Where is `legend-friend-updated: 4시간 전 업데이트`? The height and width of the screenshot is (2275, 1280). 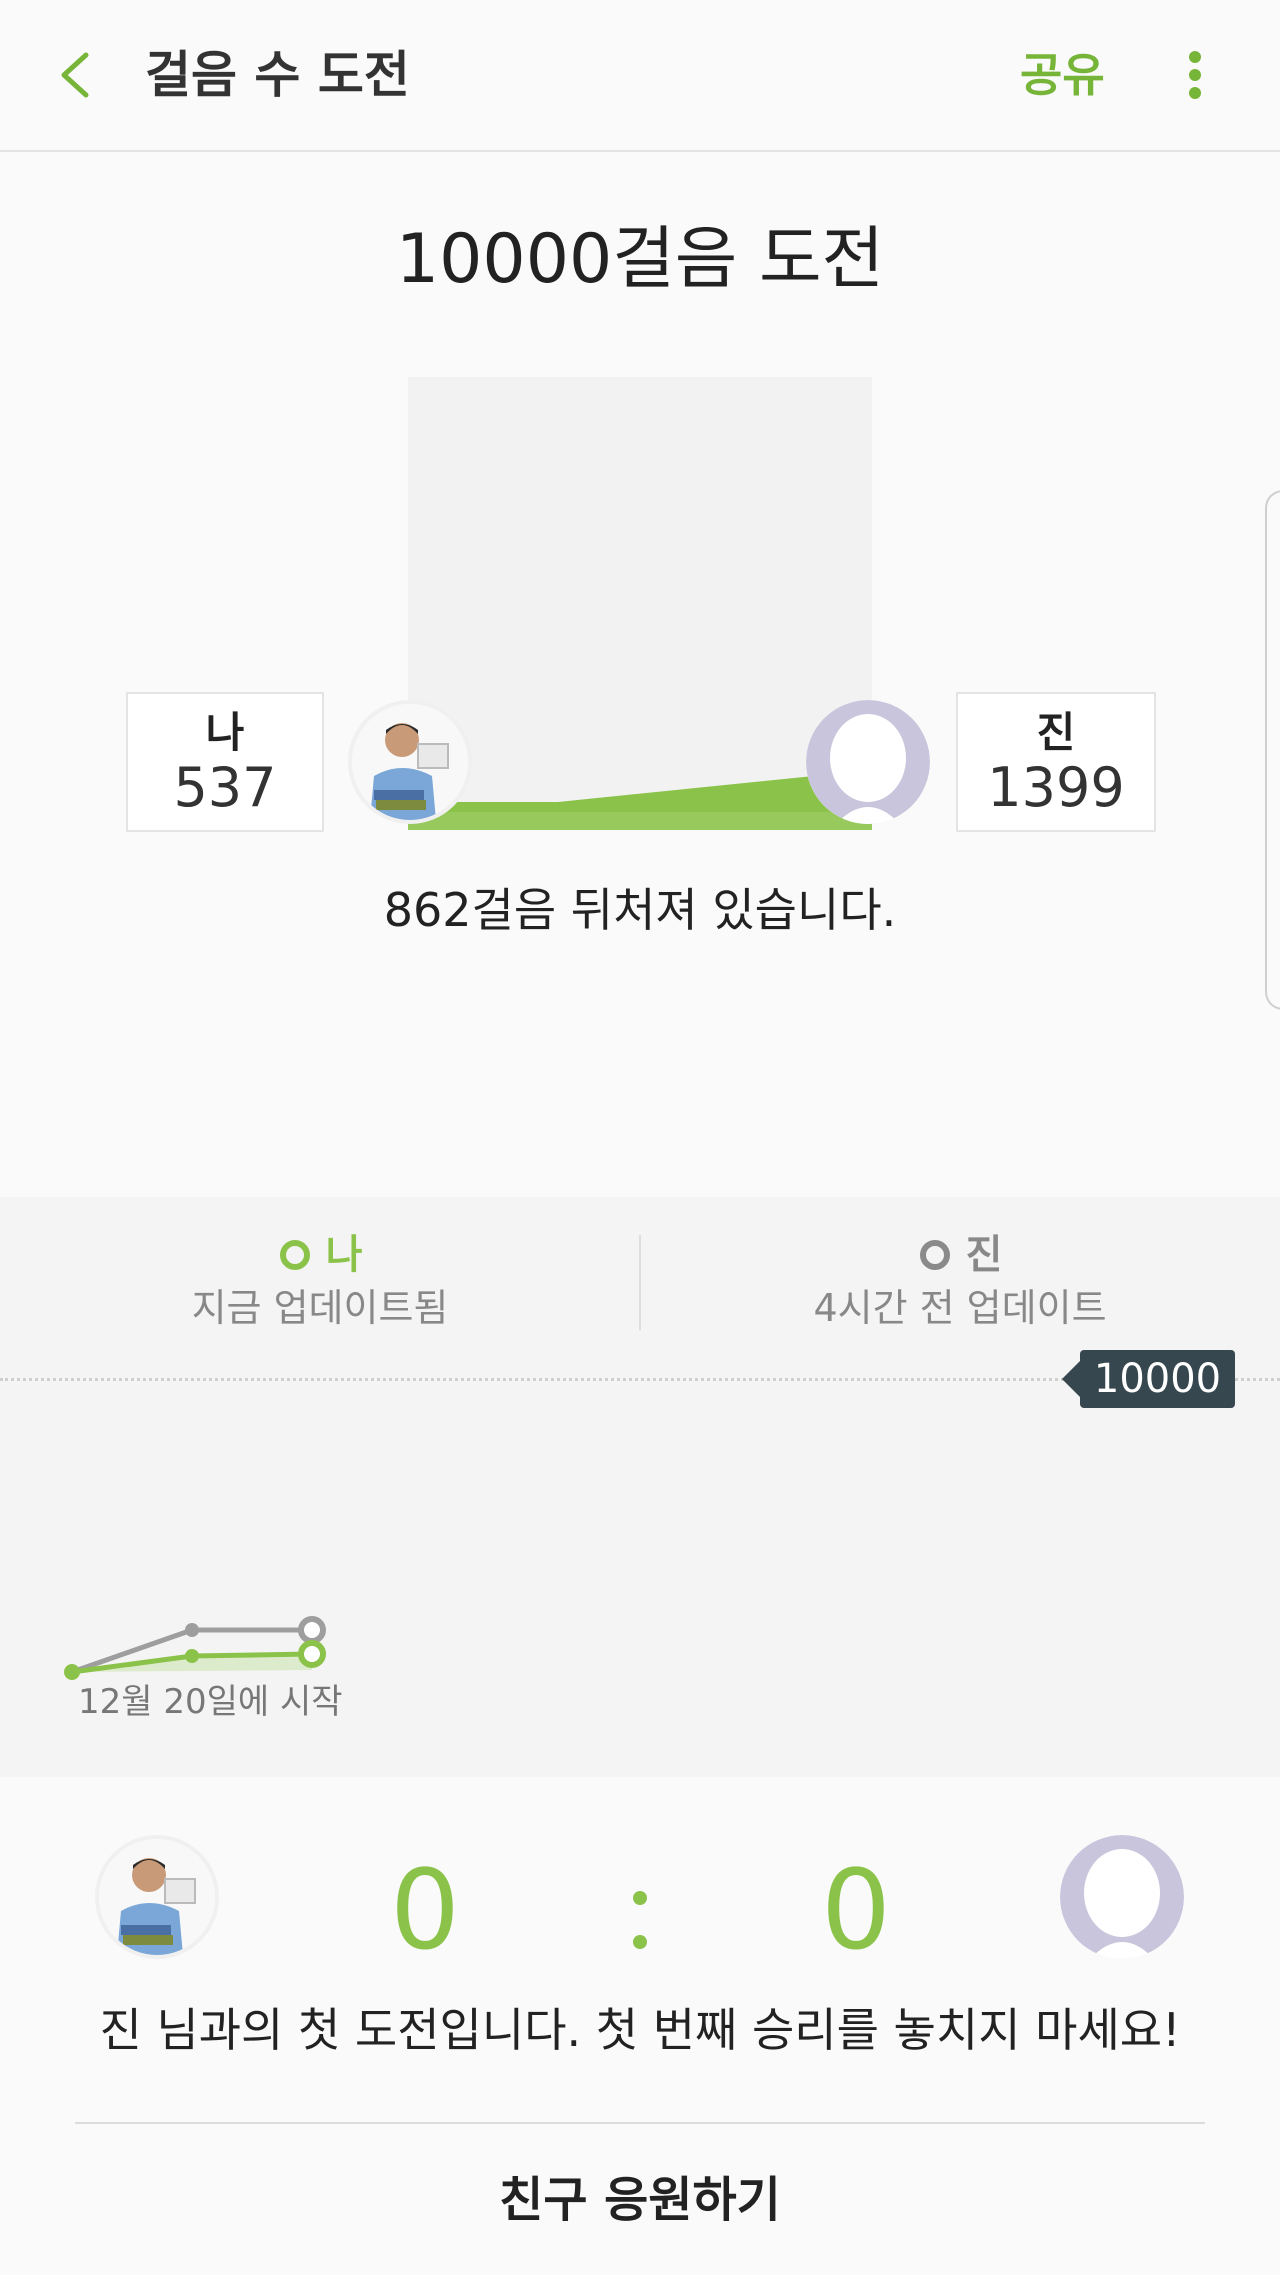 legend-friend-updated: 4시간 전 업데이트 is located at coordinates (960, 1308).